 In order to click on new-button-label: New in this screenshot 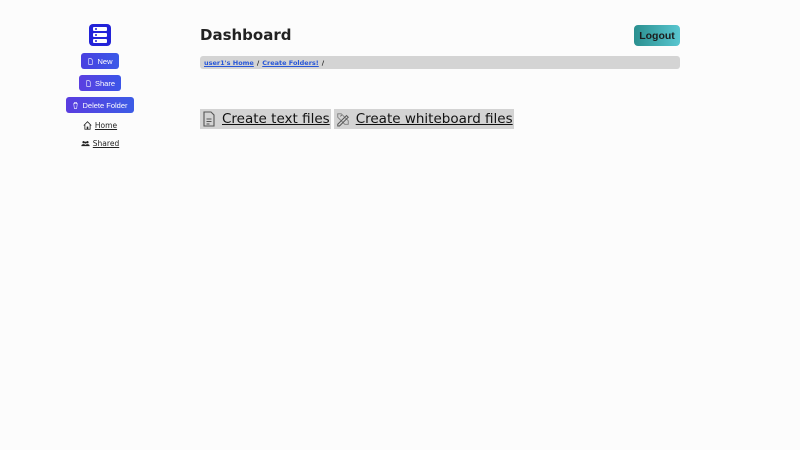, I will do `click(105, 61)`.